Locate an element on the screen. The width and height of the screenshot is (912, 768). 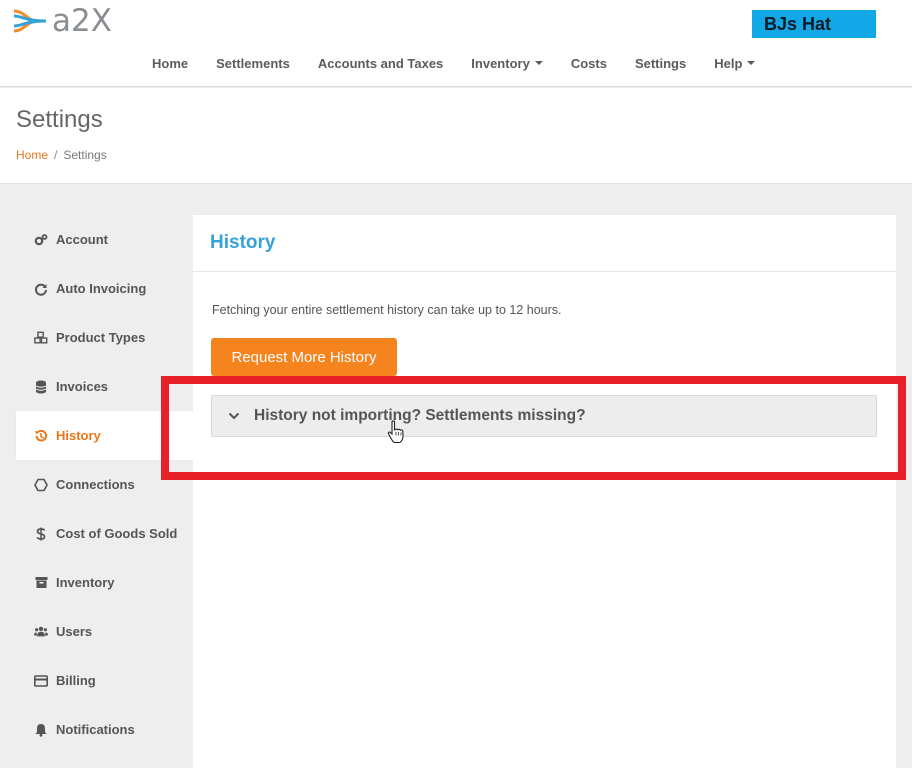
nav-settlements: Settlements is located at coordinates (253, 63).